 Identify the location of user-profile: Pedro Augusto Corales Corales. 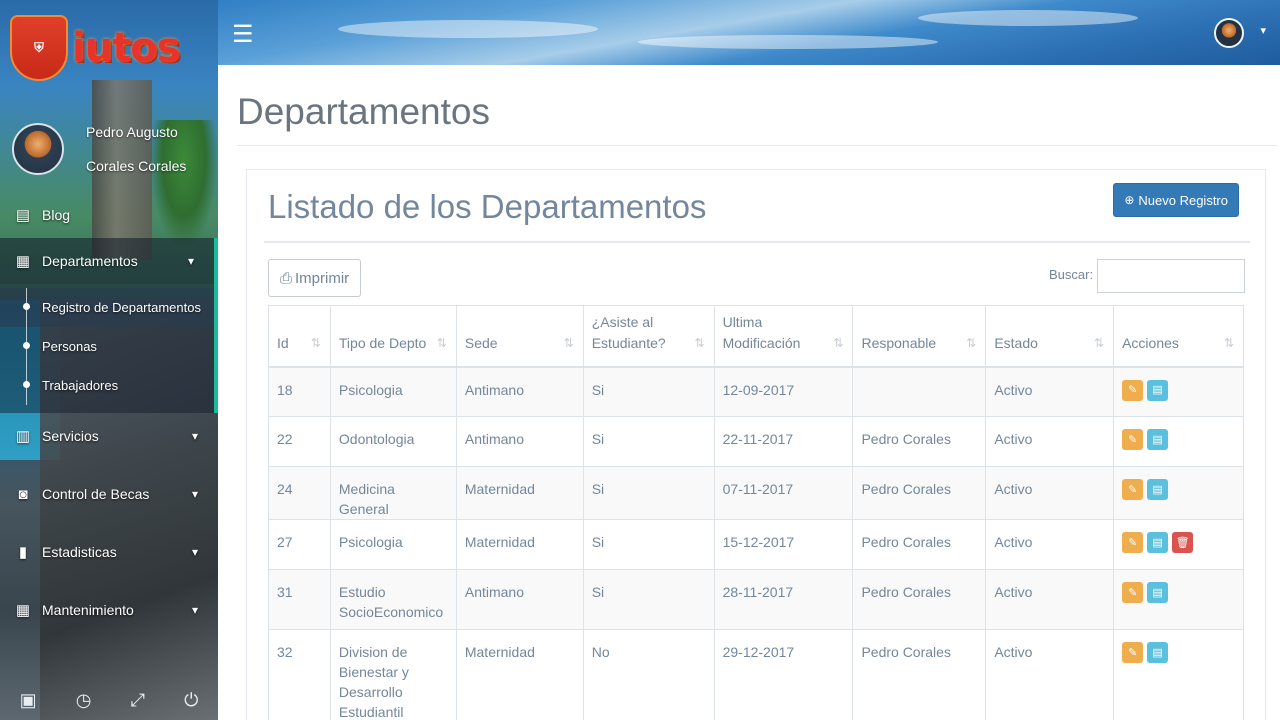
(99, 149).